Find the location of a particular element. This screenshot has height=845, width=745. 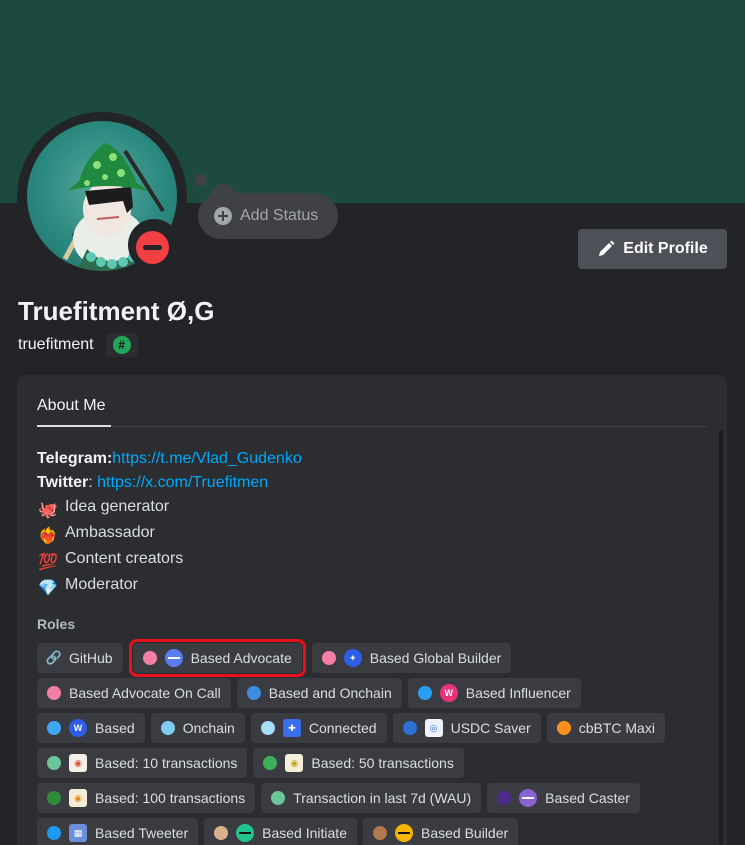

bio-twitter-line: Twitter: https://x.com/Truefitmen is located at coordinates (169, 483).